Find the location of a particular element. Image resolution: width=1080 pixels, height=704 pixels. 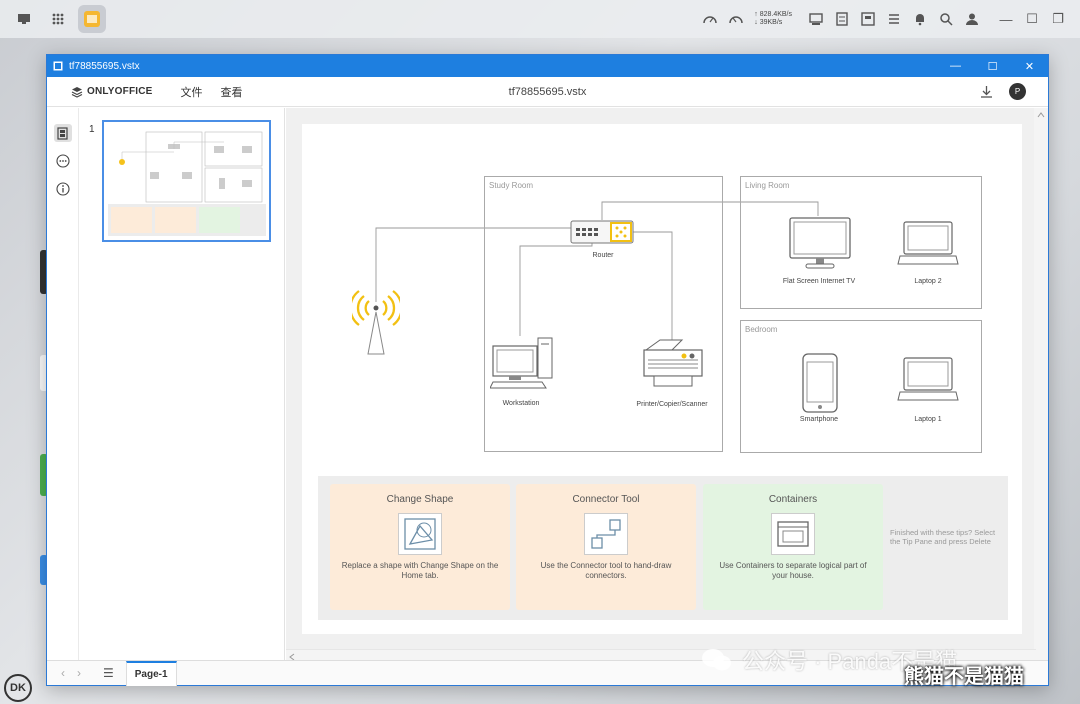

wechat-icon is located at coordinates (716, 660).